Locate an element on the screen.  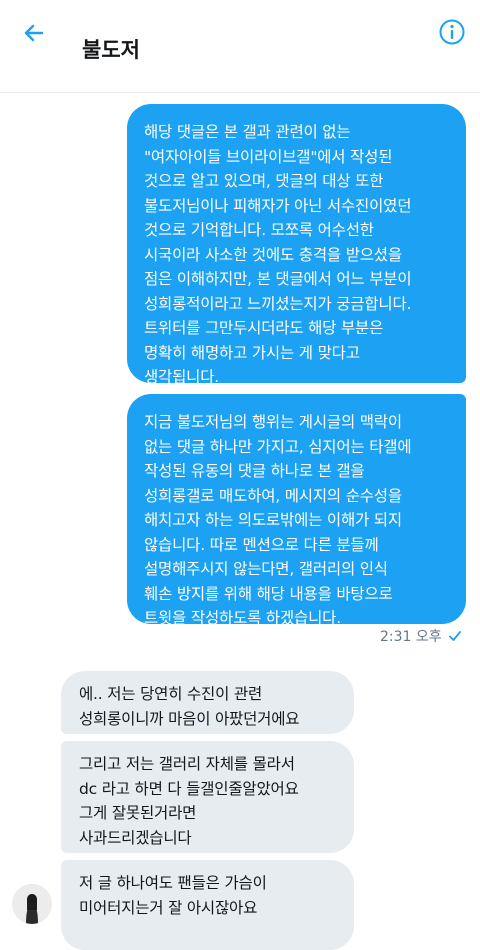
back-arrow-icon is located at coordinates (34, 33).